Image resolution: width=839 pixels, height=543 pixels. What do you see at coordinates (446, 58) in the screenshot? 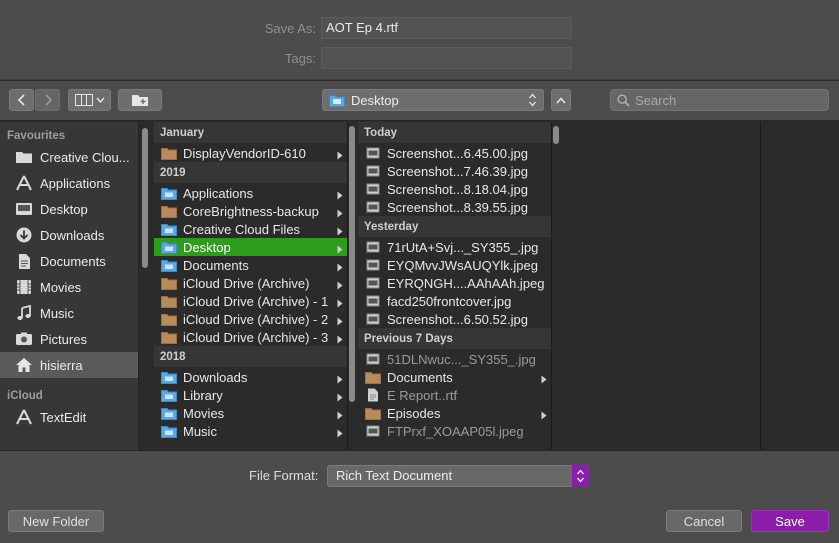
I see `tags-field` at bounding box center [446, 58].